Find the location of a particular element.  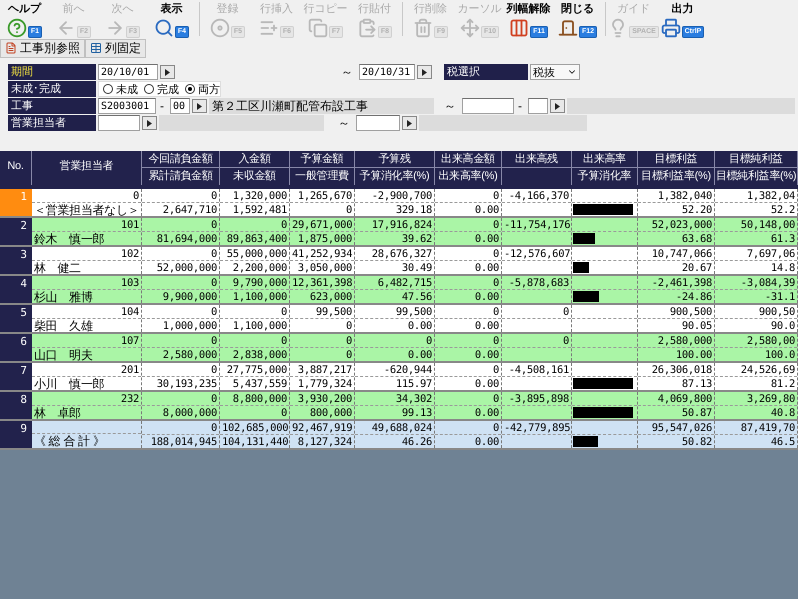

table-cell: 41,252,934 is located at coordinates (322, 254).